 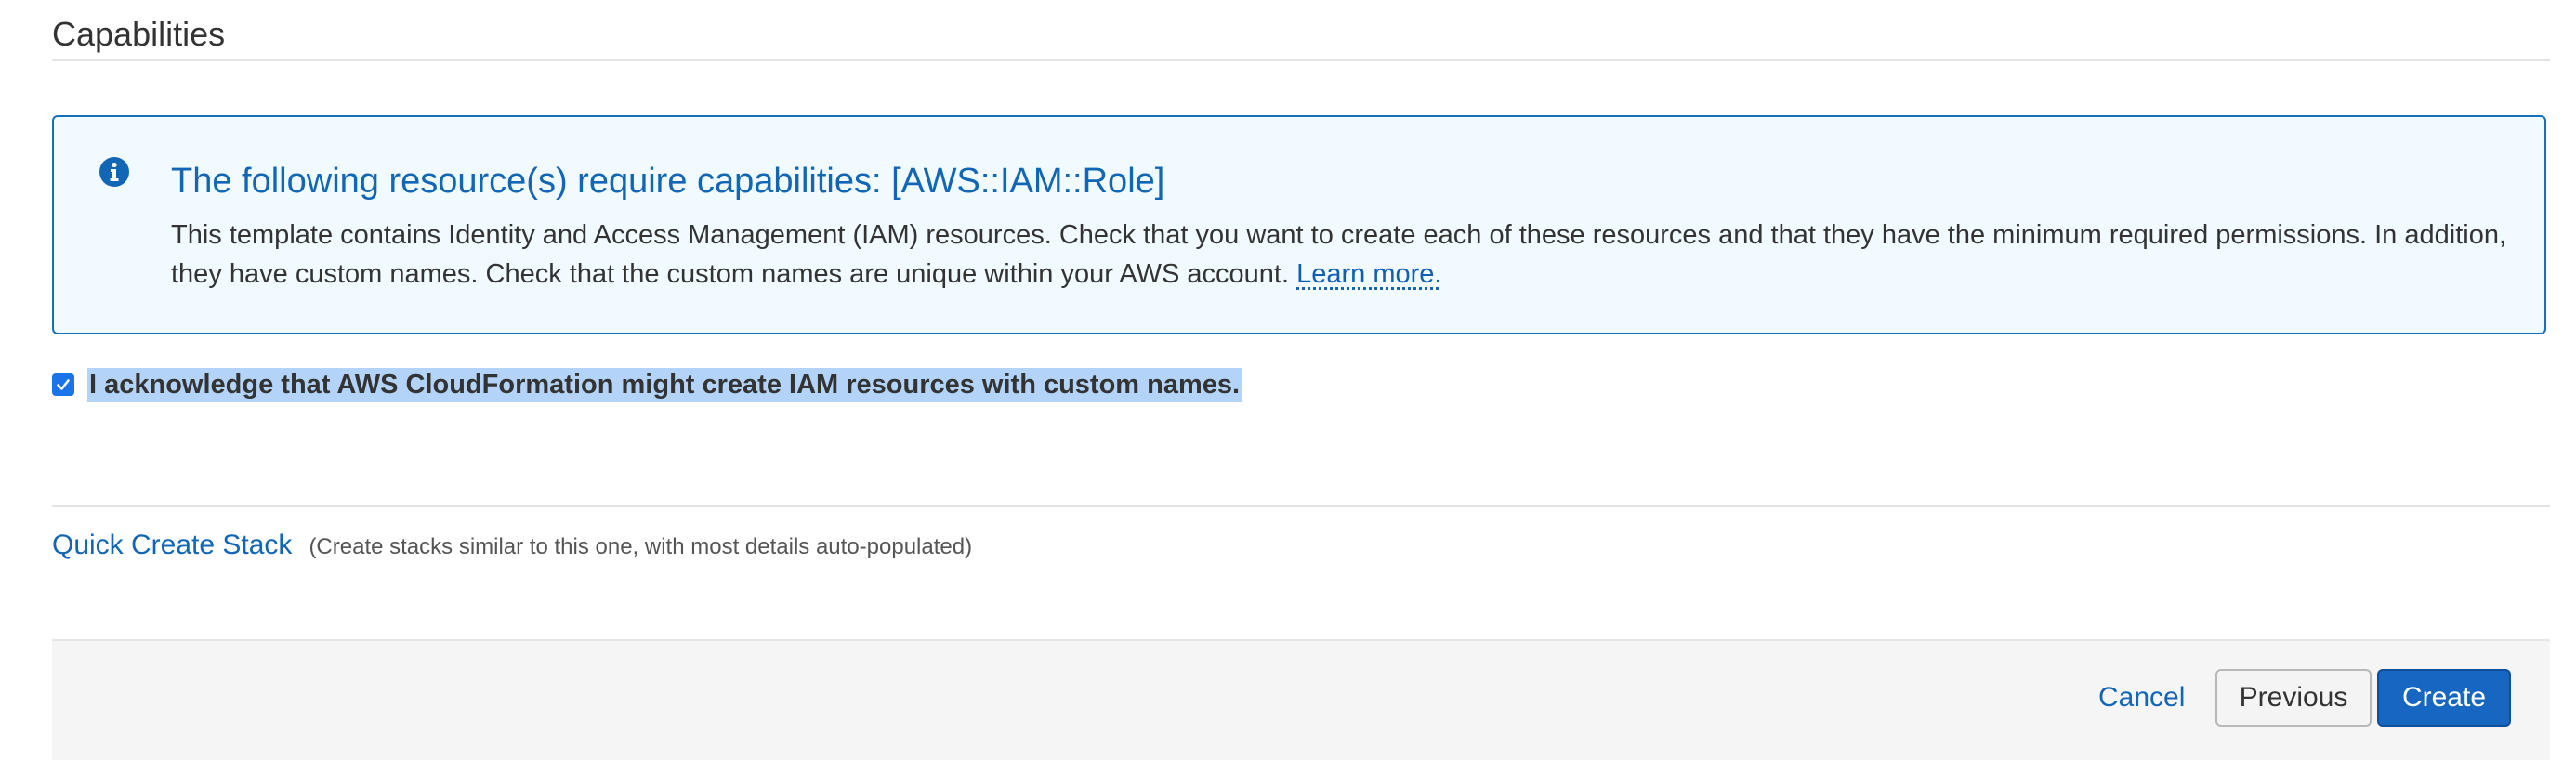 I want to click on checkmark-icon, so click(x=63, y=384).